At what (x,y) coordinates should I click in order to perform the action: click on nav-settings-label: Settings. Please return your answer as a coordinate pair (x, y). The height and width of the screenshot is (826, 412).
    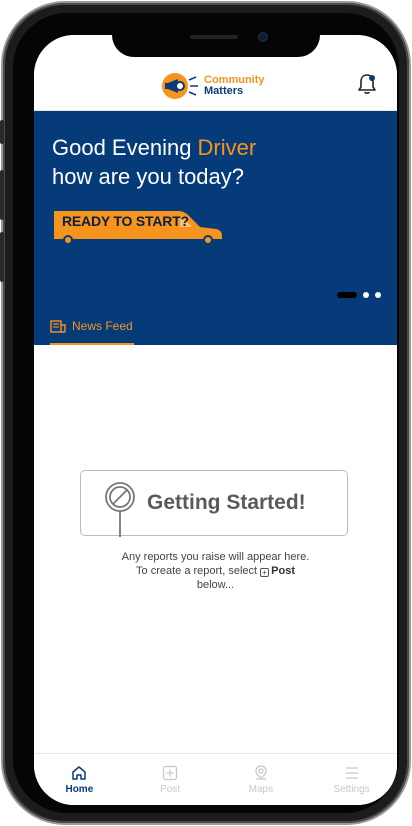
    Looking at the image, I should click on (351, 789).